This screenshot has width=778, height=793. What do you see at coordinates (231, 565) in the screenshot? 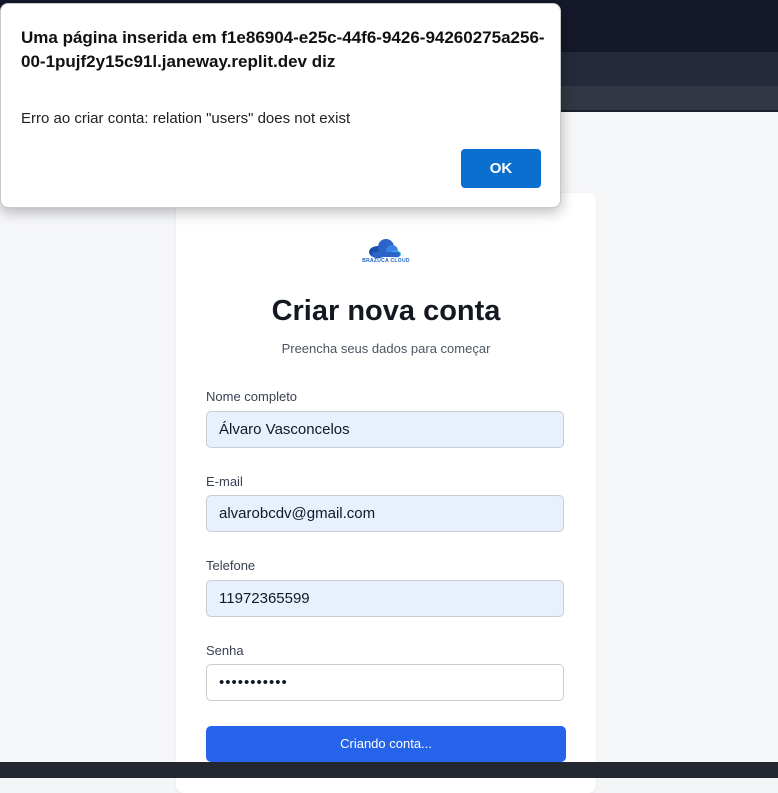
I see `phone-label: Telefone` at bounding box center [231, 565].